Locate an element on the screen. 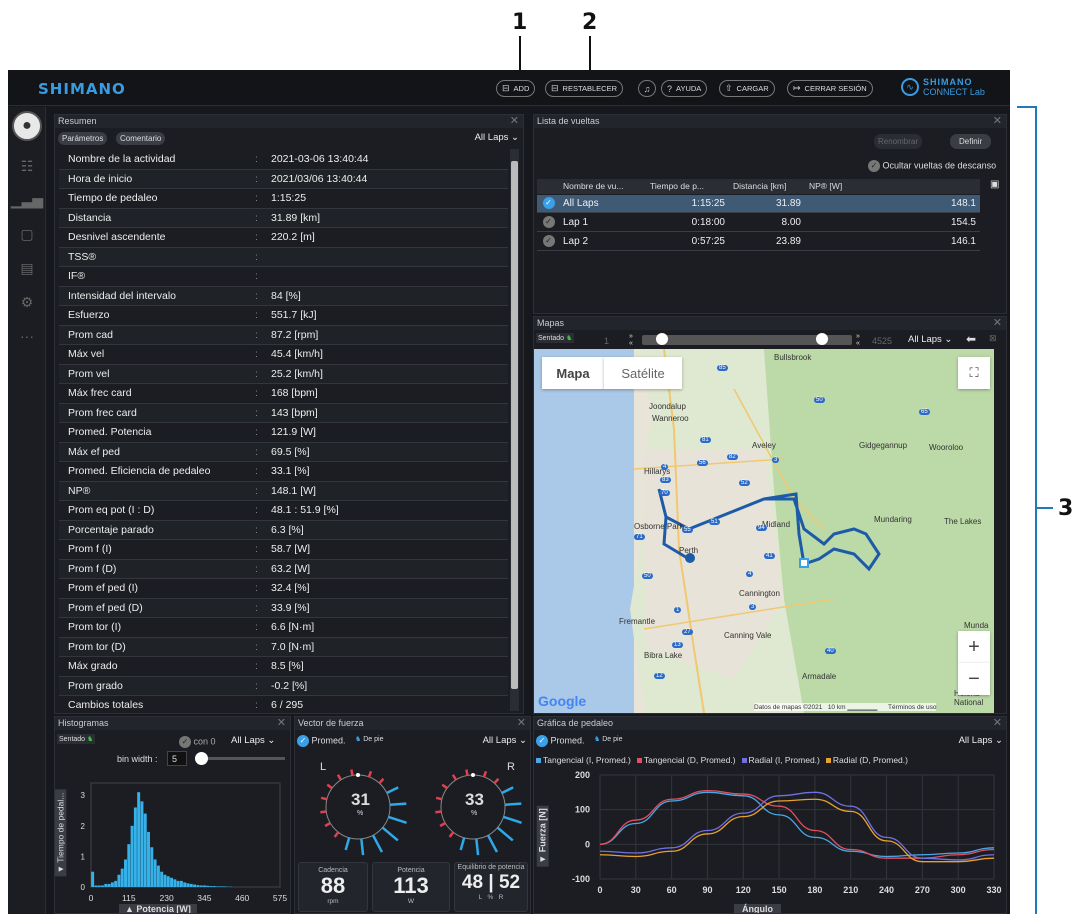 This screenshot has width=1086, height=914. pedaling-title: Gráfica de pedaleo is located at coordinates (770, 723).